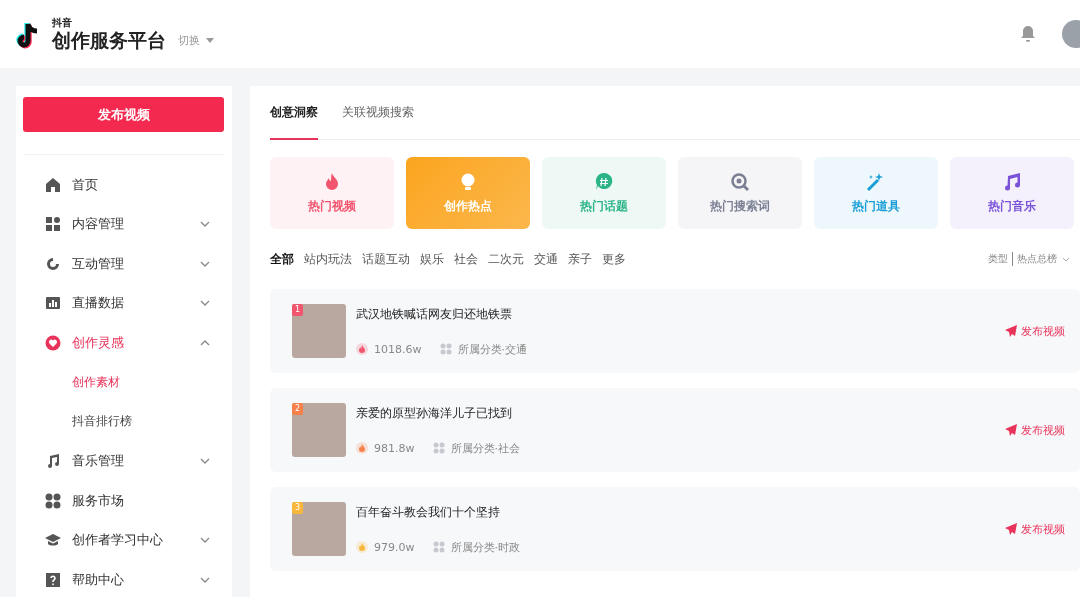 This screenshot has height=597, width=1080. I want to click on topic-card: 1 武汉地铁喊话网友归还地铁票 1018.6w 所属分类·交通 发布视频, so click(675, 331).